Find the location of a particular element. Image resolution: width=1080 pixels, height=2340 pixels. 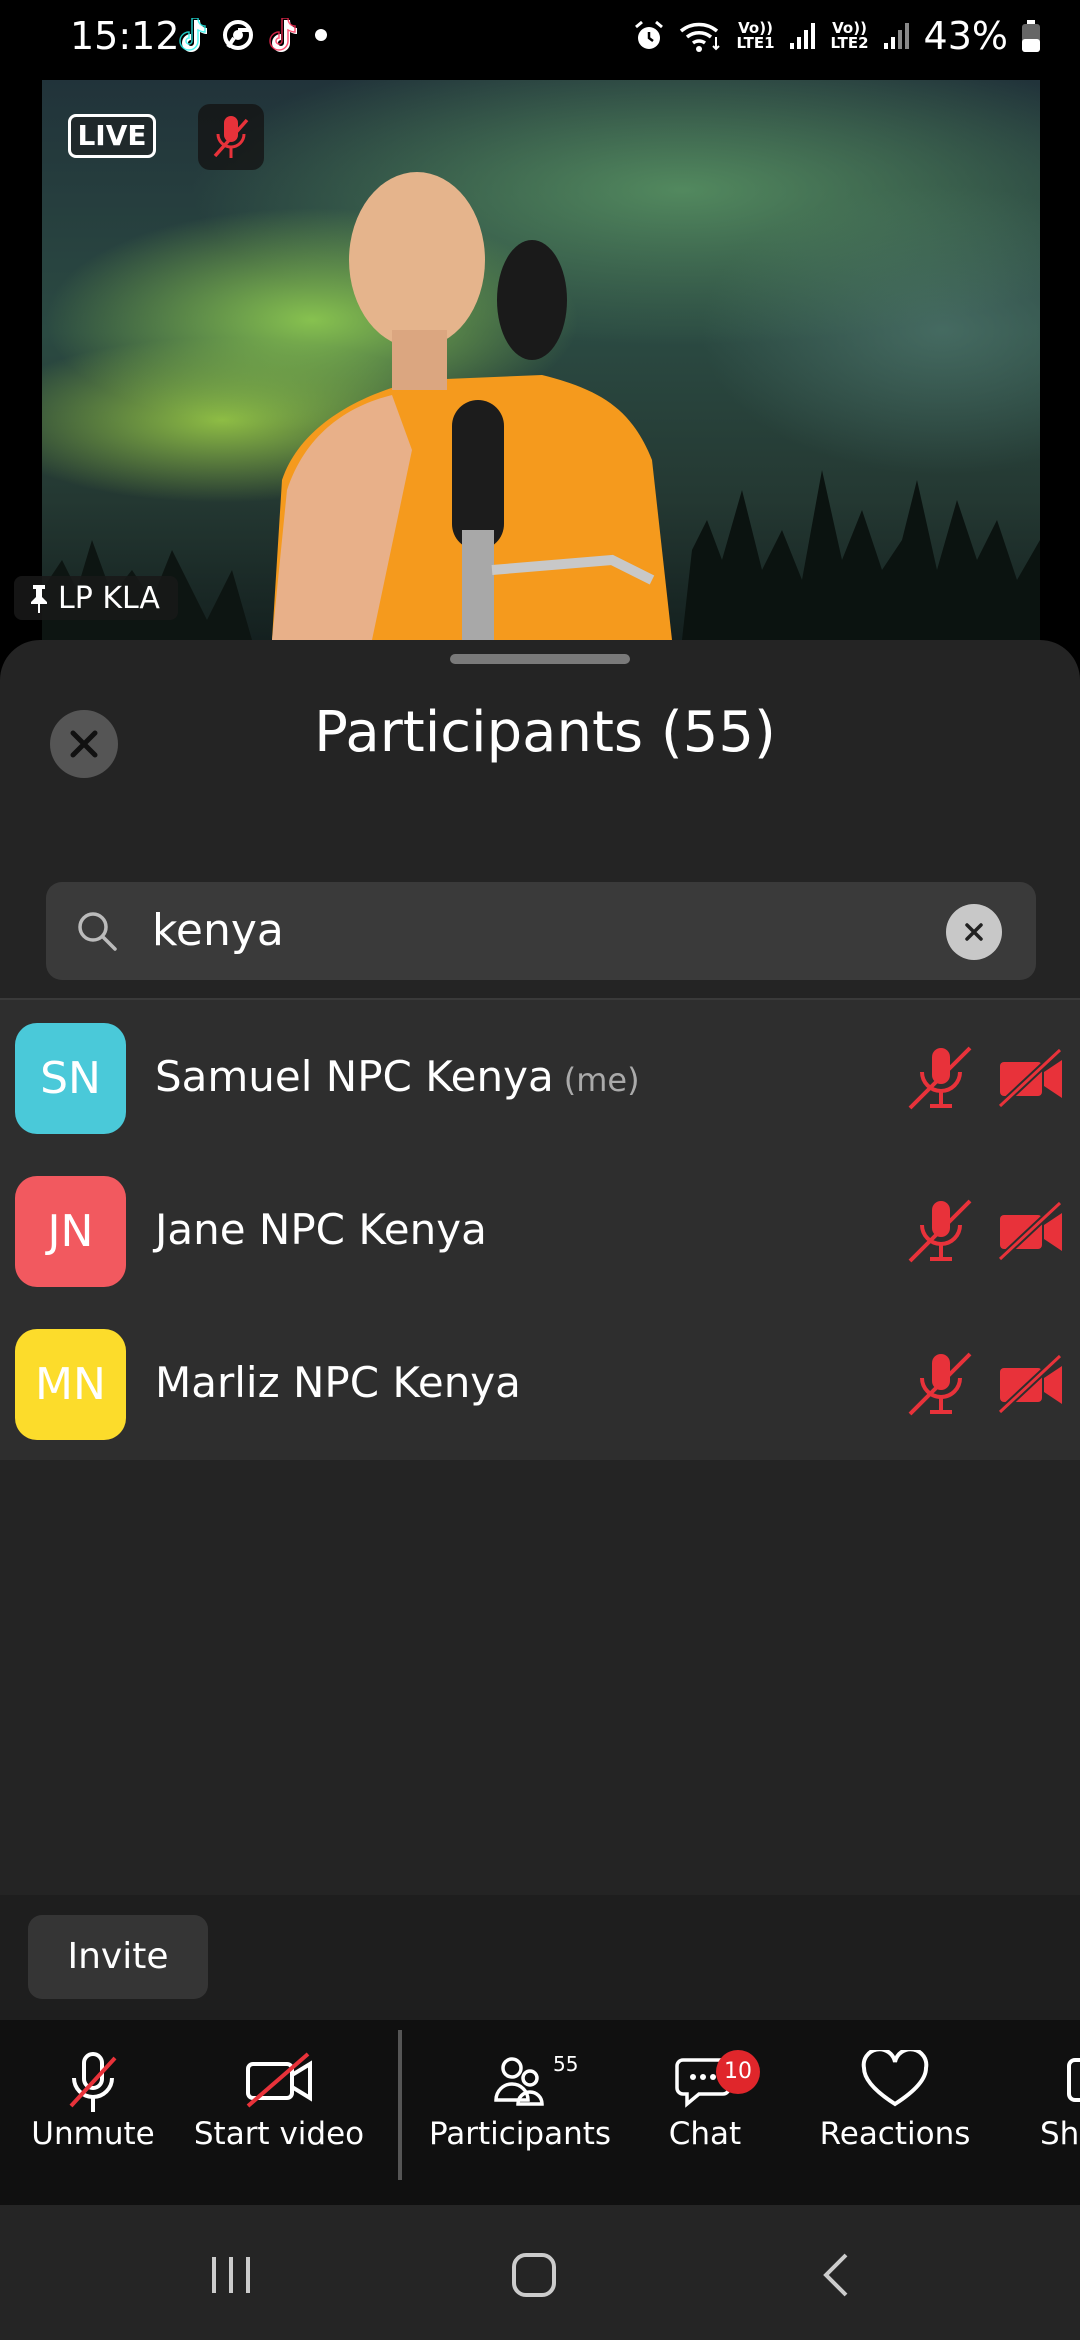

reactions-label: Reactions is located at coordinates (895, 2134).